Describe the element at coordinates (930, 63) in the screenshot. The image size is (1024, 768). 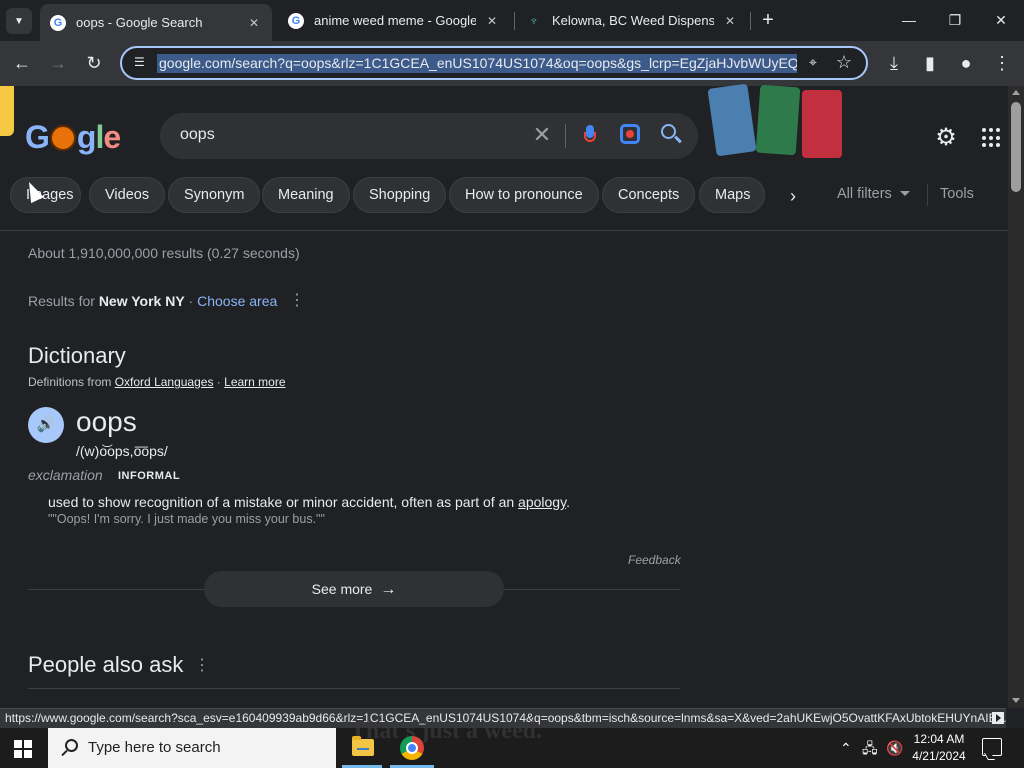
I see `side-panel-icon: ▮` at that location.